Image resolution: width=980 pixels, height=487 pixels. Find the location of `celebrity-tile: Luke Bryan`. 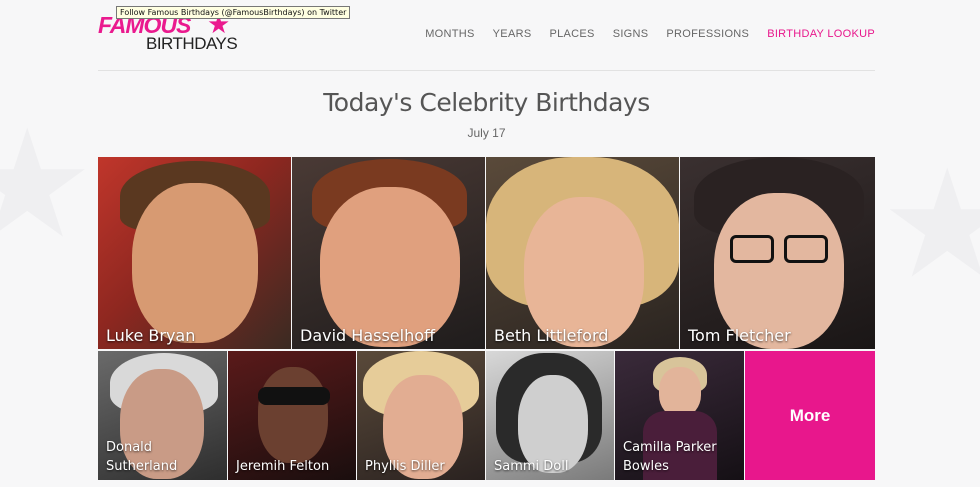

celebrity-tile: Luke Bryan is located at coordinates (194, 253).